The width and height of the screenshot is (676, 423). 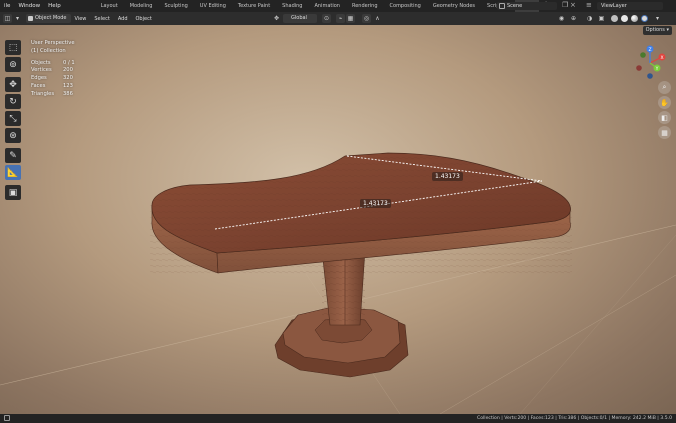 I want to click on measure-label-2: 1.43173, so click(x=375, y=203).